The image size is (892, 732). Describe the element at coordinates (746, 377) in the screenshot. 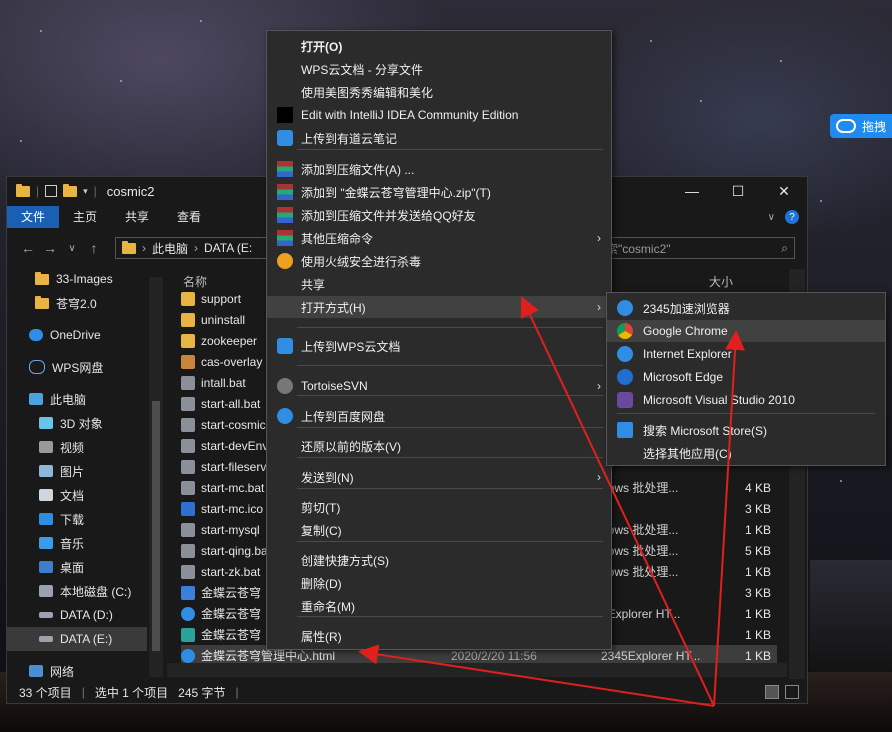

I see `open-with-item: Microsoft Edge` at that location.